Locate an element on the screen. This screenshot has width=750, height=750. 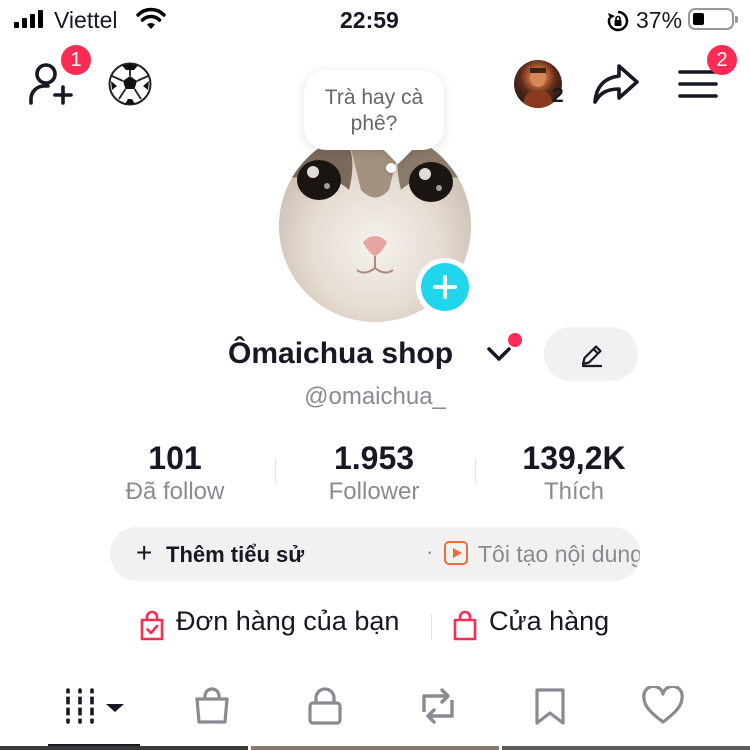
bookmark-icon is located at coordinates (550, 706).